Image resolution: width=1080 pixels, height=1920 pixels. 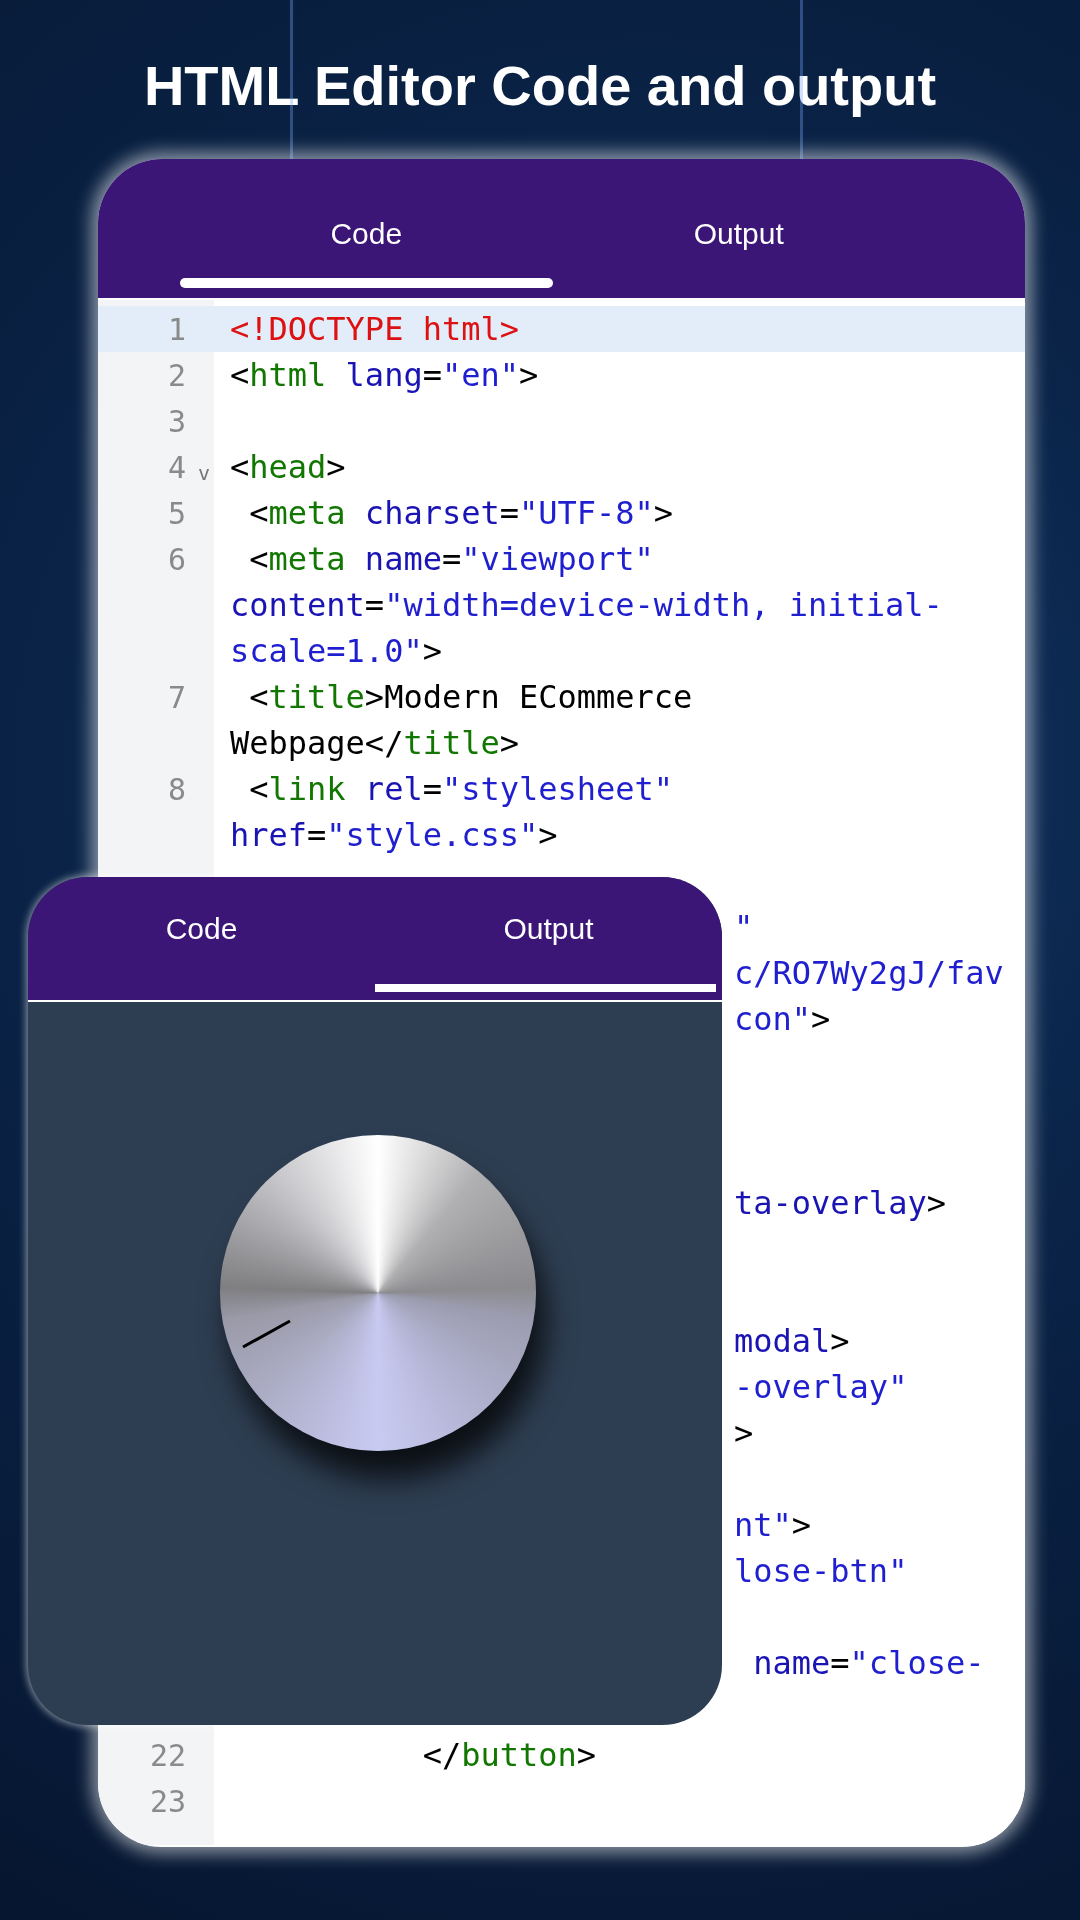 I want to click on code-line: Webpage</title>, so click(x=374, y=743).